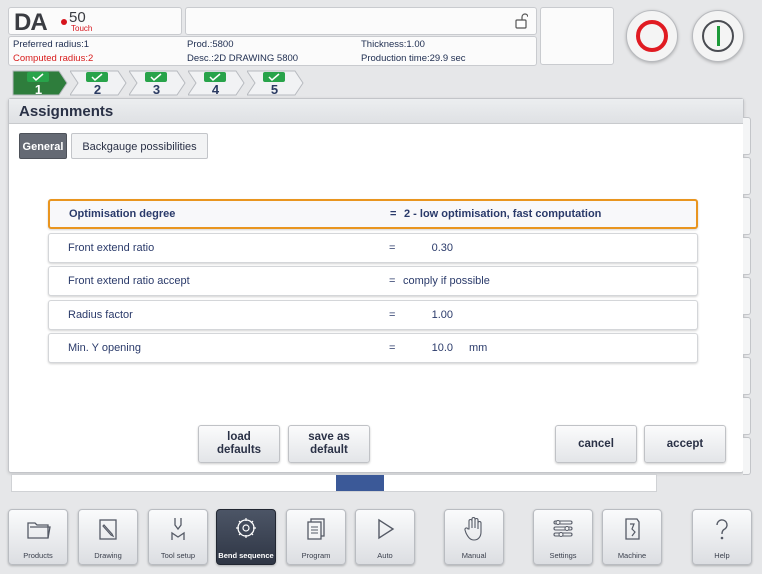 Image resolution: width=762 pixels, height=574 pixels. I want to click on nav-products: Products, so click(38, 537).